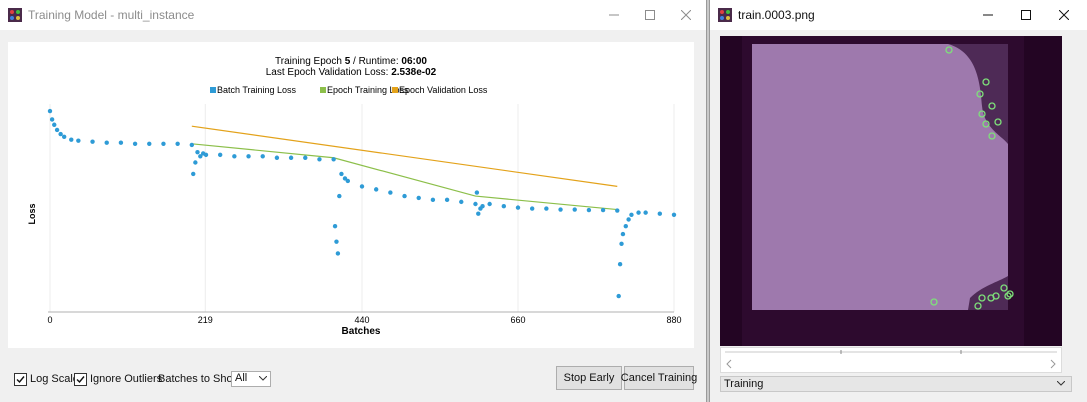 This screenshot has width=1087, height=402. I want to click on y-axis-label: Loss, so click(32, 213).